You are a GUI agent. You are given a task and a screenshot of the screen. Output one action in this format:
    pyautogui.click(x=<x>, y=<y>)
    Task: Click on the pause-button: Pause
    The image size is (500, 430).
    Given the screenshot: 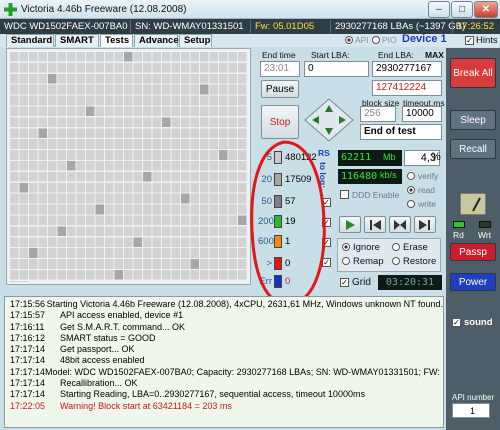 What is the action you would take?
    pyautogui.click(x=280, y=89)
    